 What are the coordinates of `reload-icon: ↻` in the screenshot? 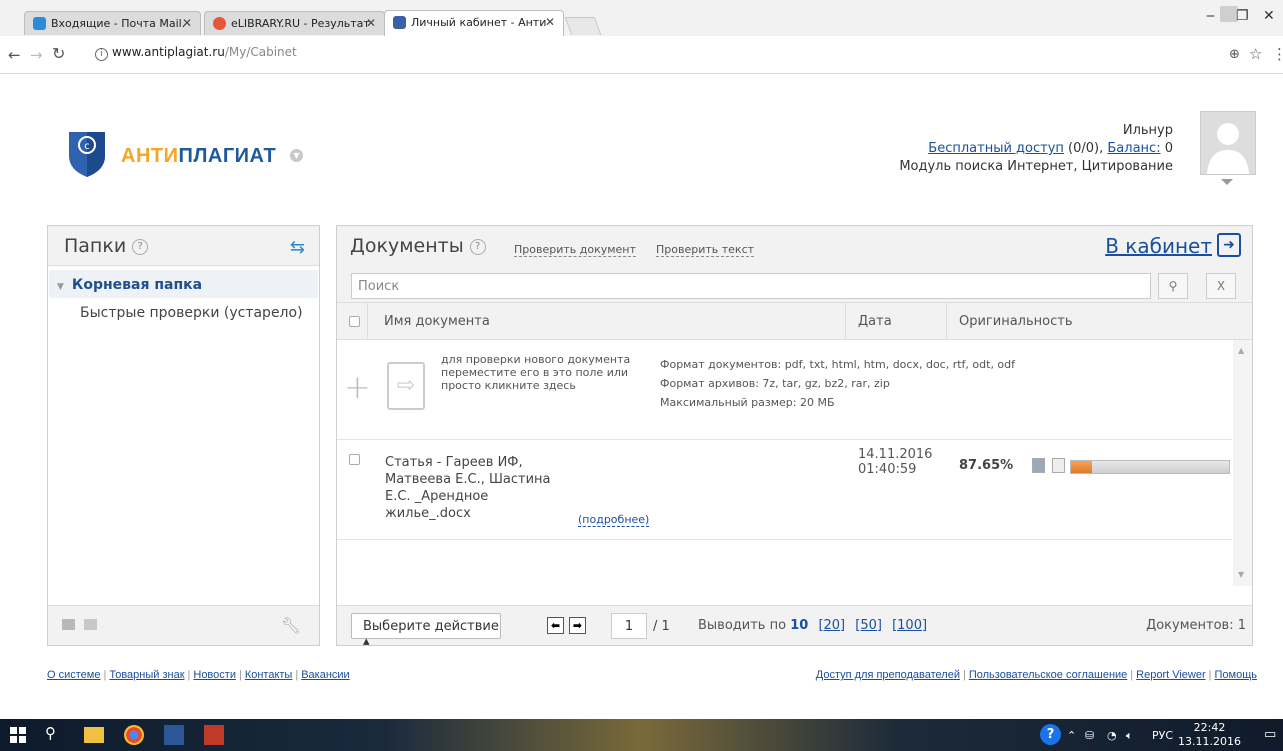 It's located at (58, 53).